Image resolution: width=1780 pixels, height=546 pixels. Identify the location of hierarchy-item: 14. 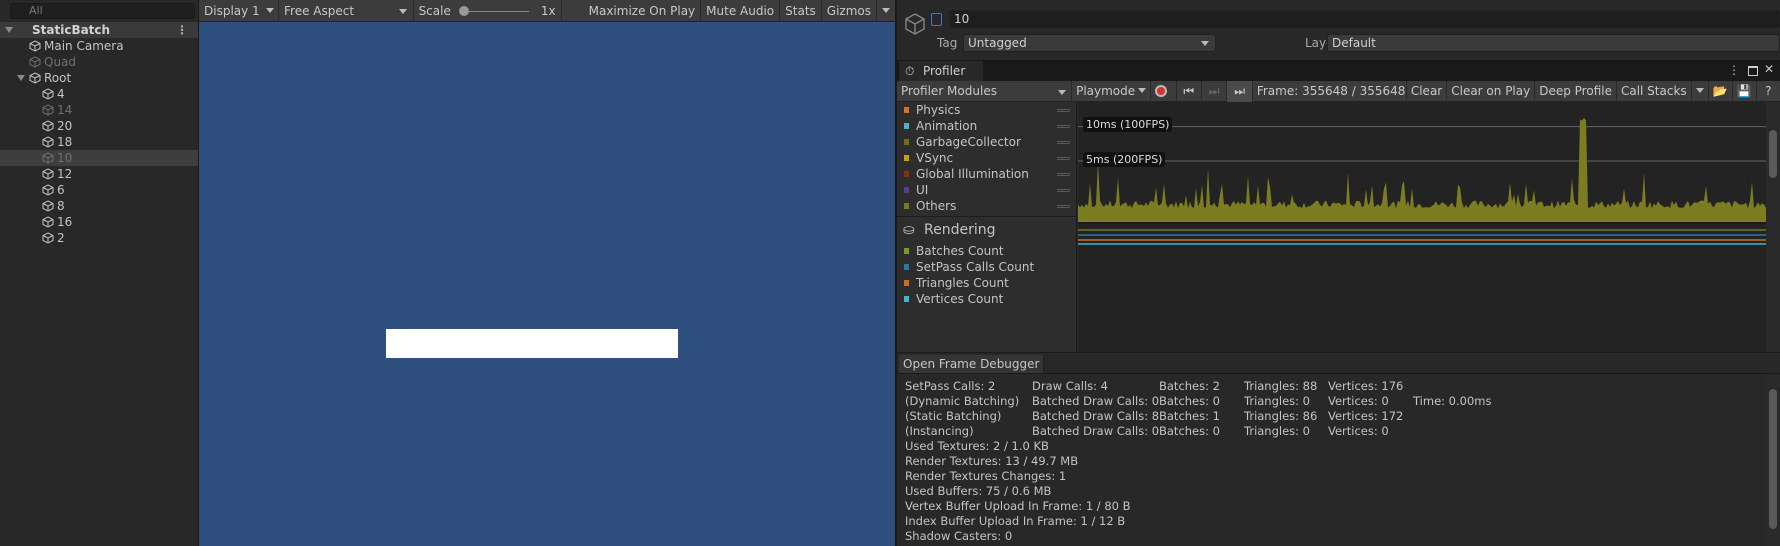
(99, 110).